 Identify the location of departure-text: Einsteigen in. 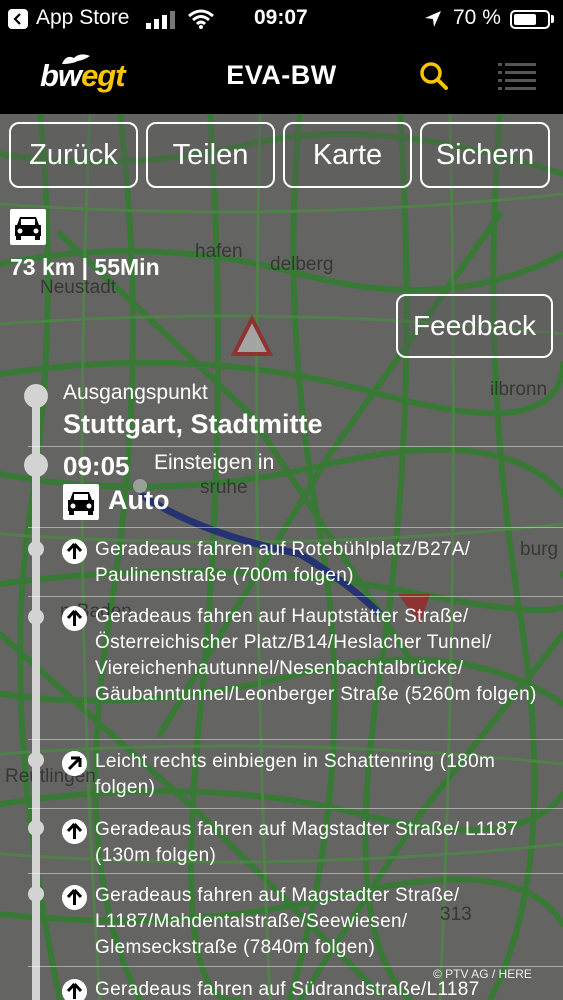
(214, 462).